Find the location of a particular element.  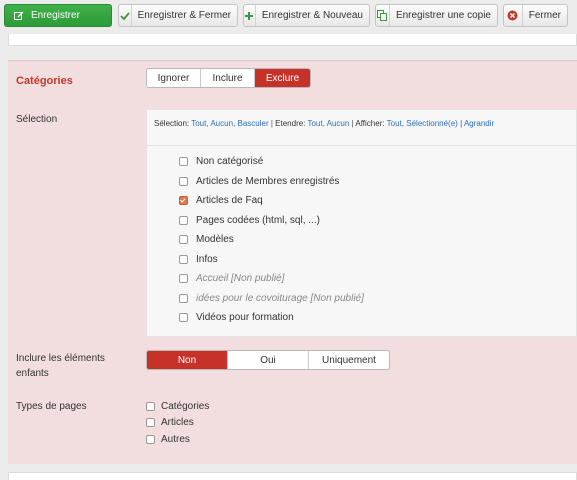

upper-panel-edge is located at coordinates (292, 40).